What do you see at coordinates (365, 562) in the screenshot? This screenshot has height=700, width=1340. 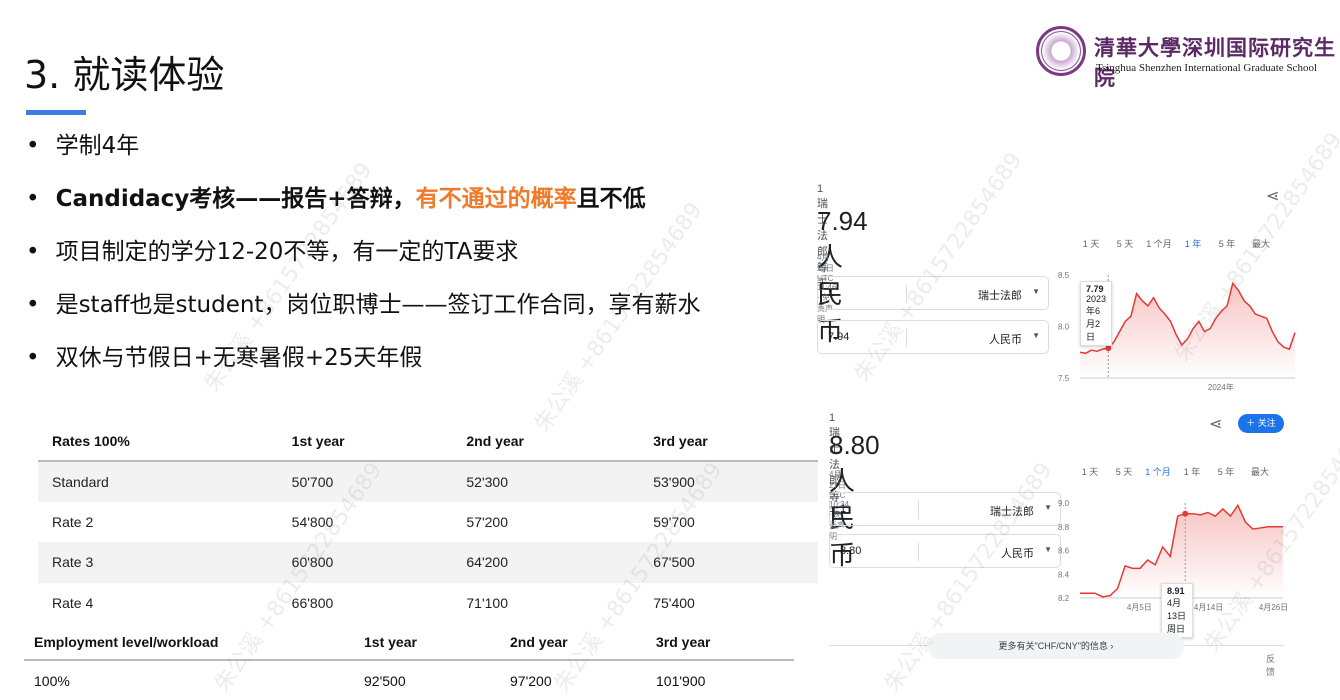 I see `cell: 60'800` at bounding box center [365, 562].